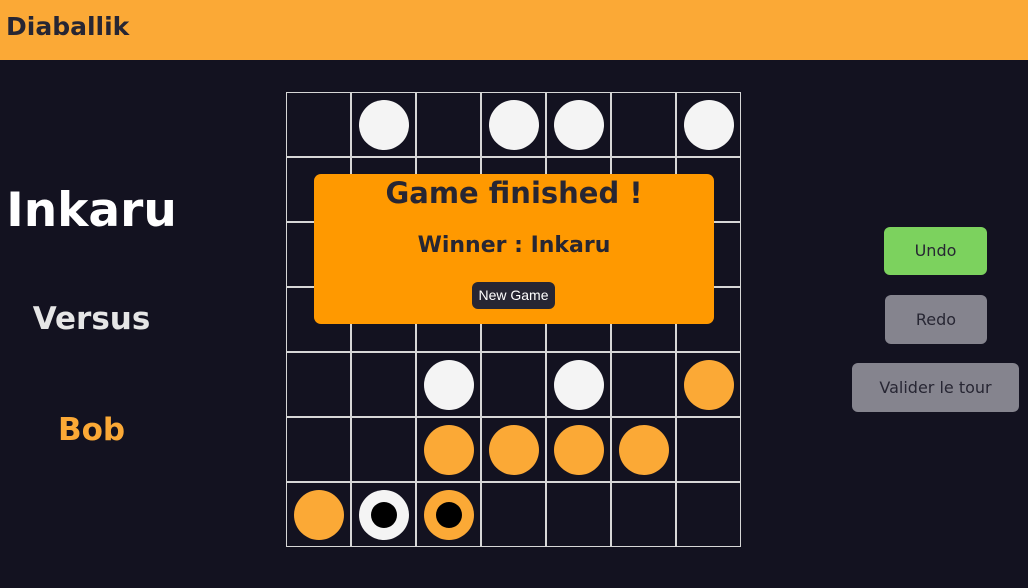  Describe the element at coordinates (514, 193) in the screenshot. I see `dialog-title: Game finished !` at that location.